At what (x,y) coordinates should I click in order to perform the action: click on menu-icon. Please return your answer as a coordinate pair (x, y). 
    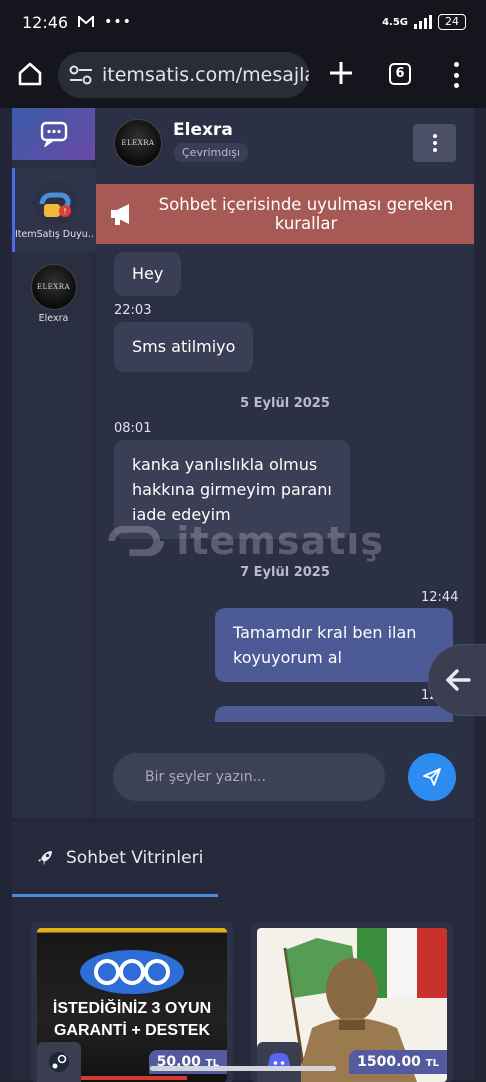
    Looking at the image, I should click on (456, 75).